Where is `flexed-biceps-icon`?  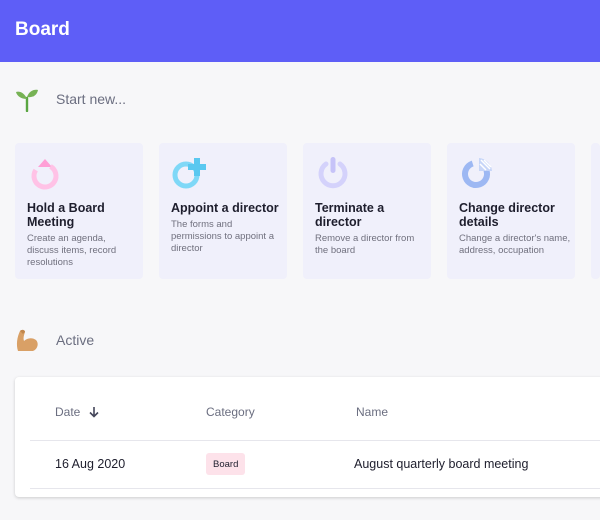
flexed-biceps-icon is located at coordinates (27, 340).